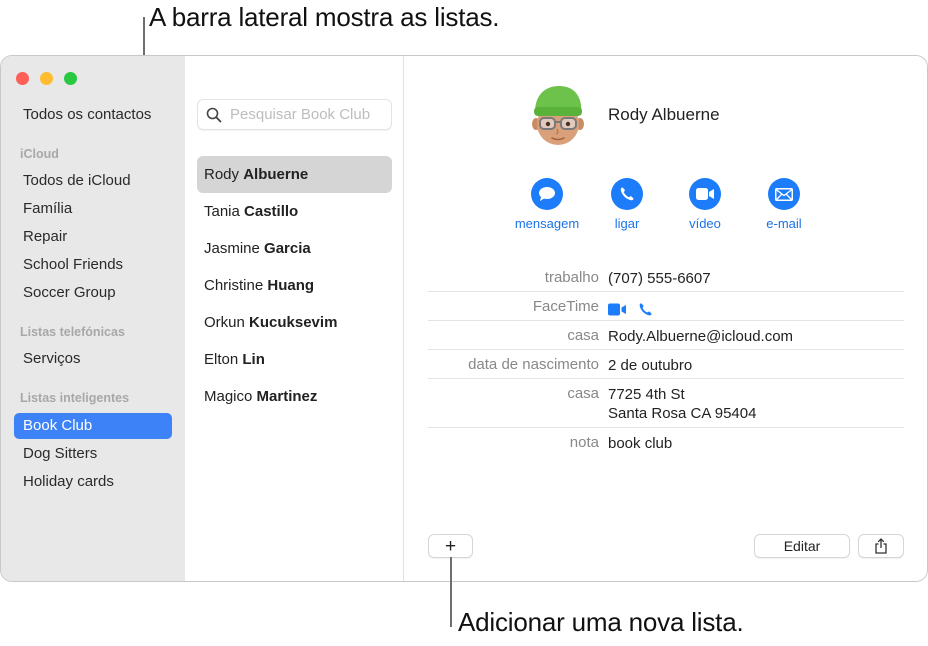 This screenshot has width=928, height=646. Describe the element at coordinates (253, 359) in the screenshot. I see `contact-last-name: Lin` at that location.